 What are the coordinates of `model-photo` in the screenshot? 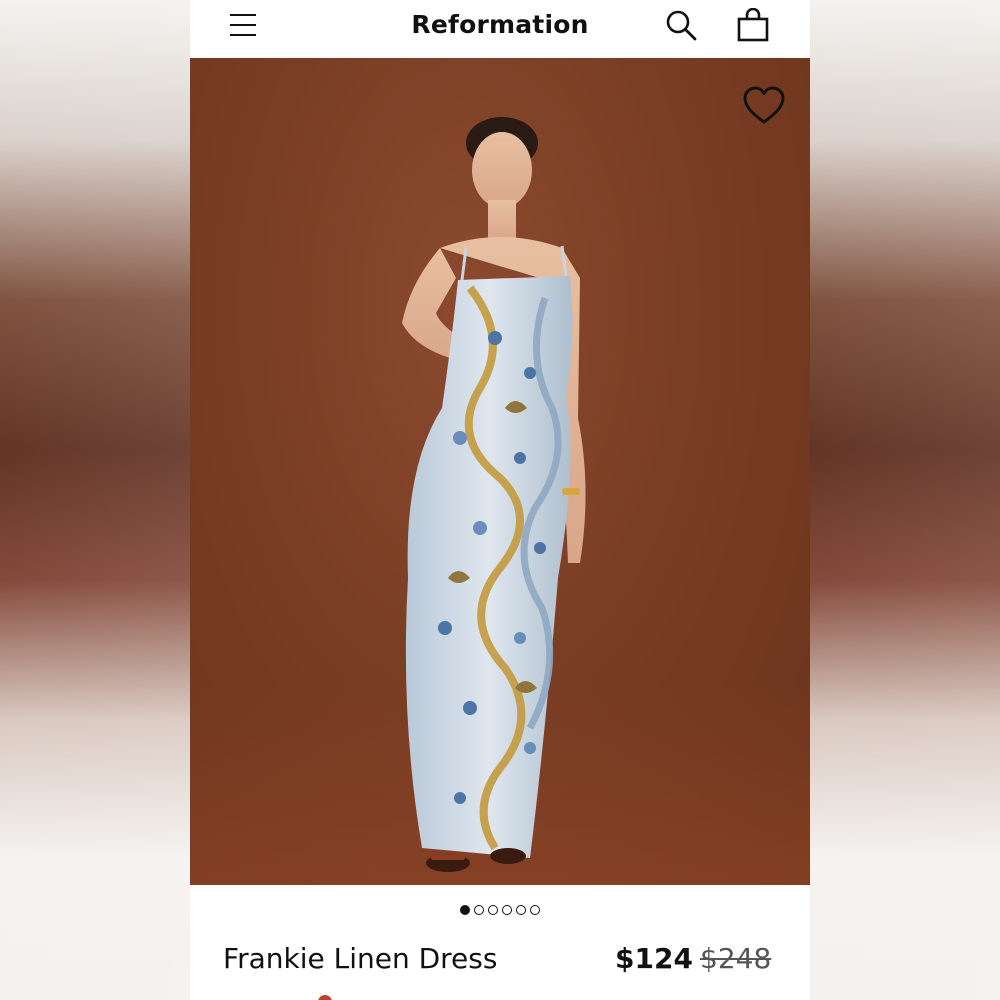 It's located at (494, 494).